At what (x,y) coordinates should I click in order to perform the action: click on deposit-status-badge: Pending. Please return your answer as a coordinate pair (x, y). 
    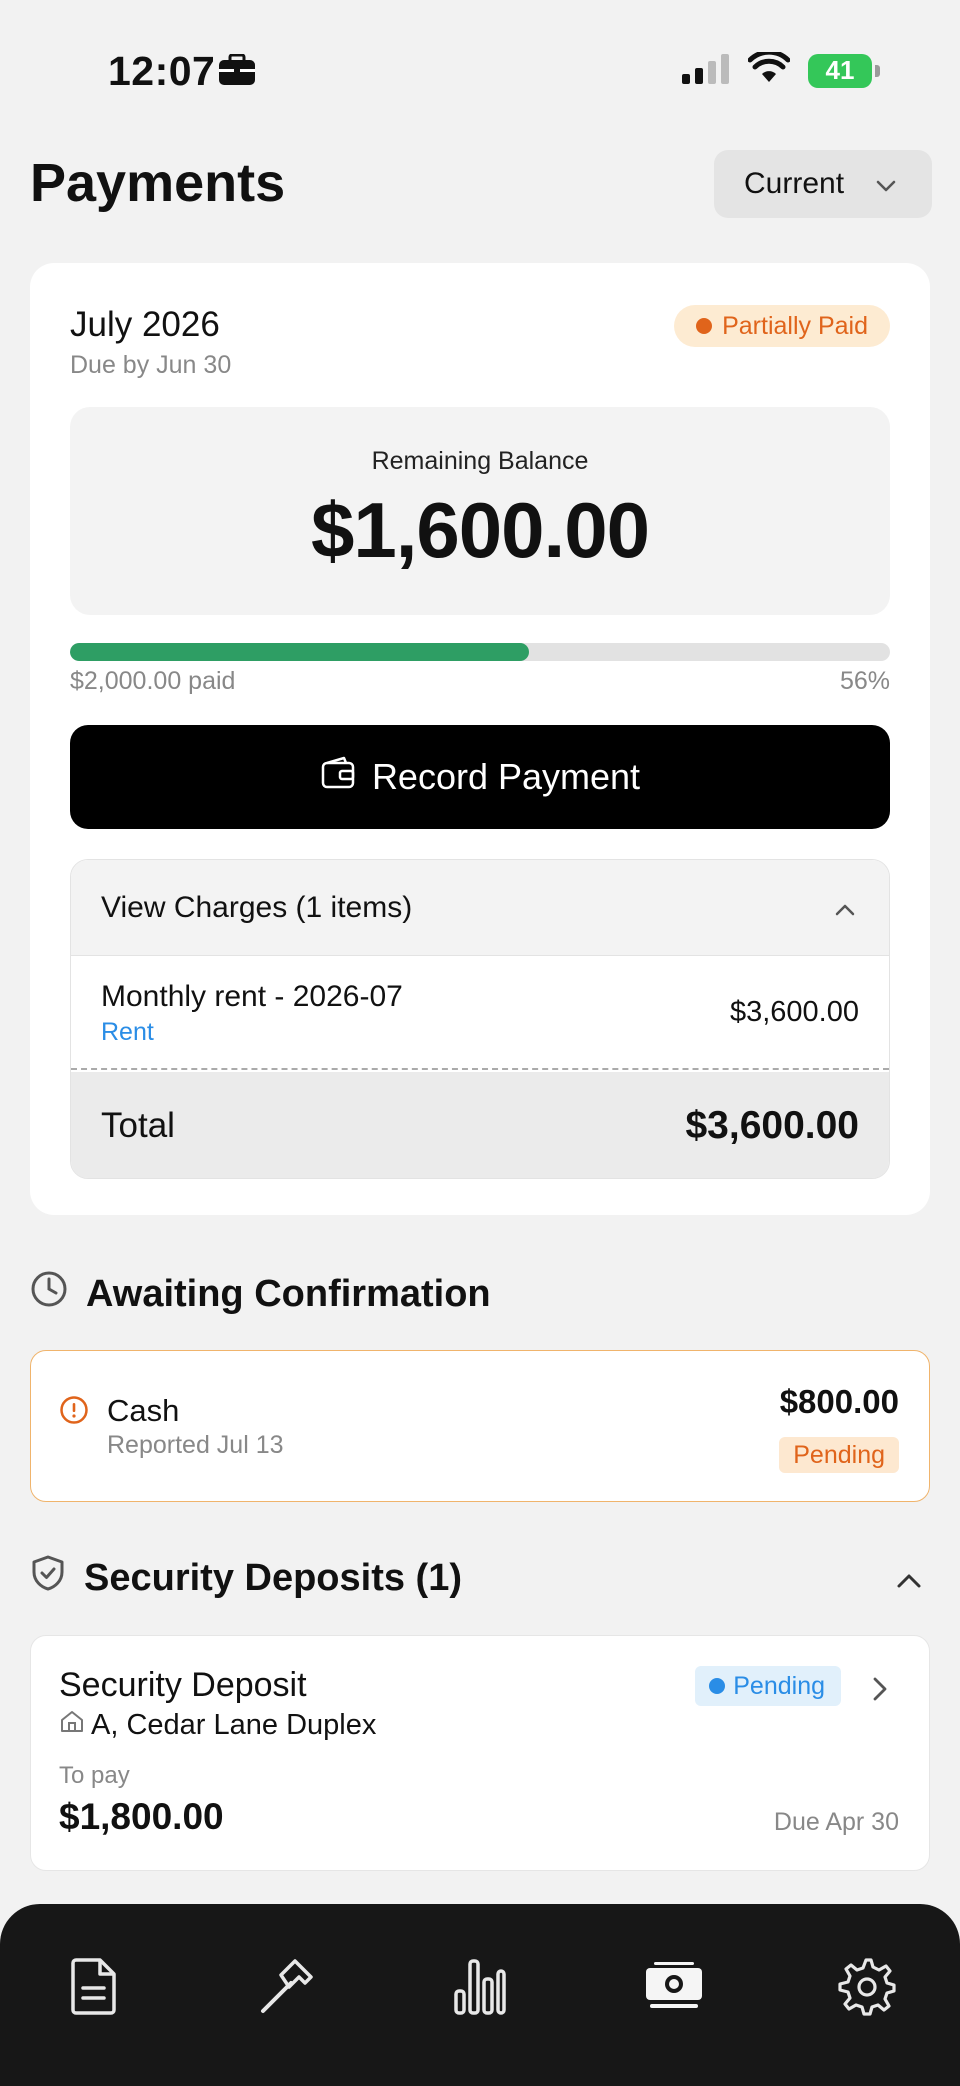
    Looking at the image, I should click on (768, 1686).